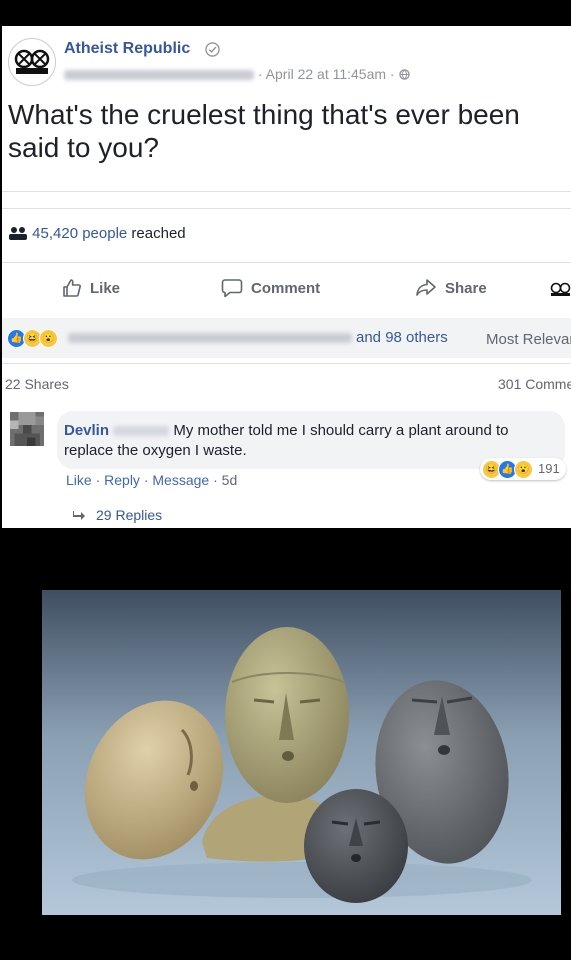  What do you see at coordinates (105, 288) in the screenshot?
I see `like-label: Like` at bounding box center [105, 288].